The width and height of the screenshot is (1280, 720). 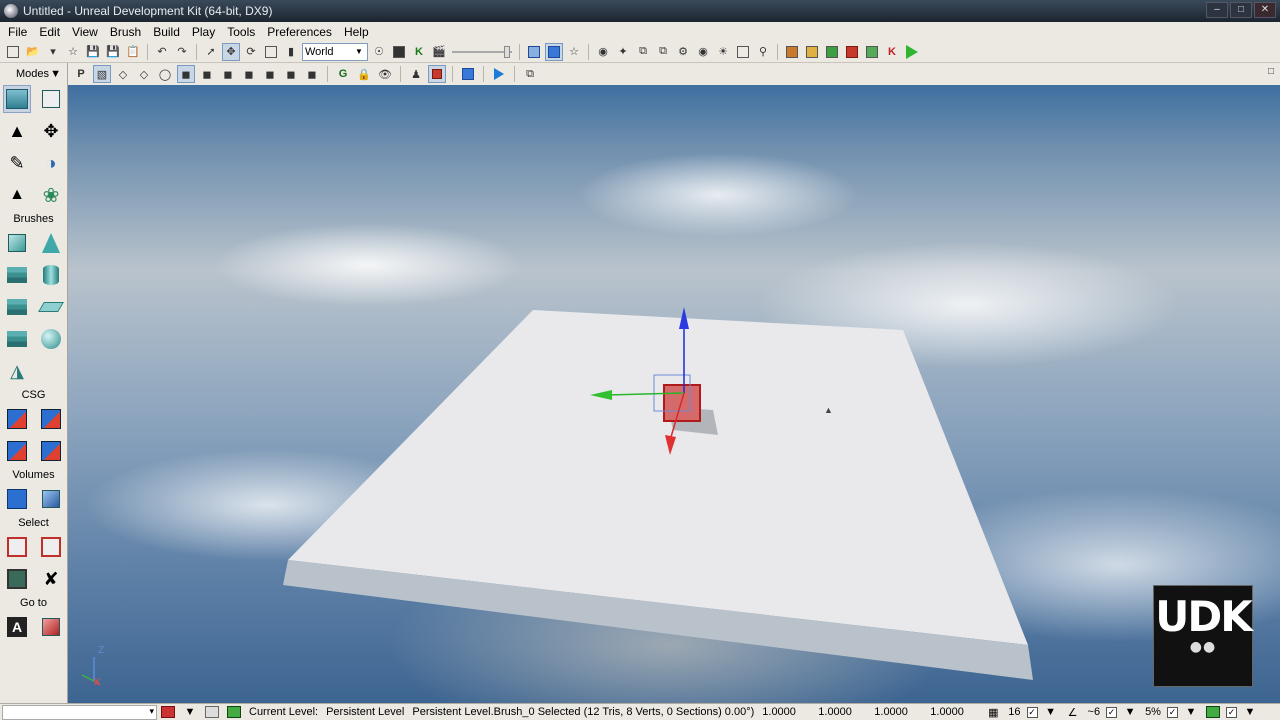 I want to click on dropdown-arrow-icon: ▾, so click(x=53, y=52).